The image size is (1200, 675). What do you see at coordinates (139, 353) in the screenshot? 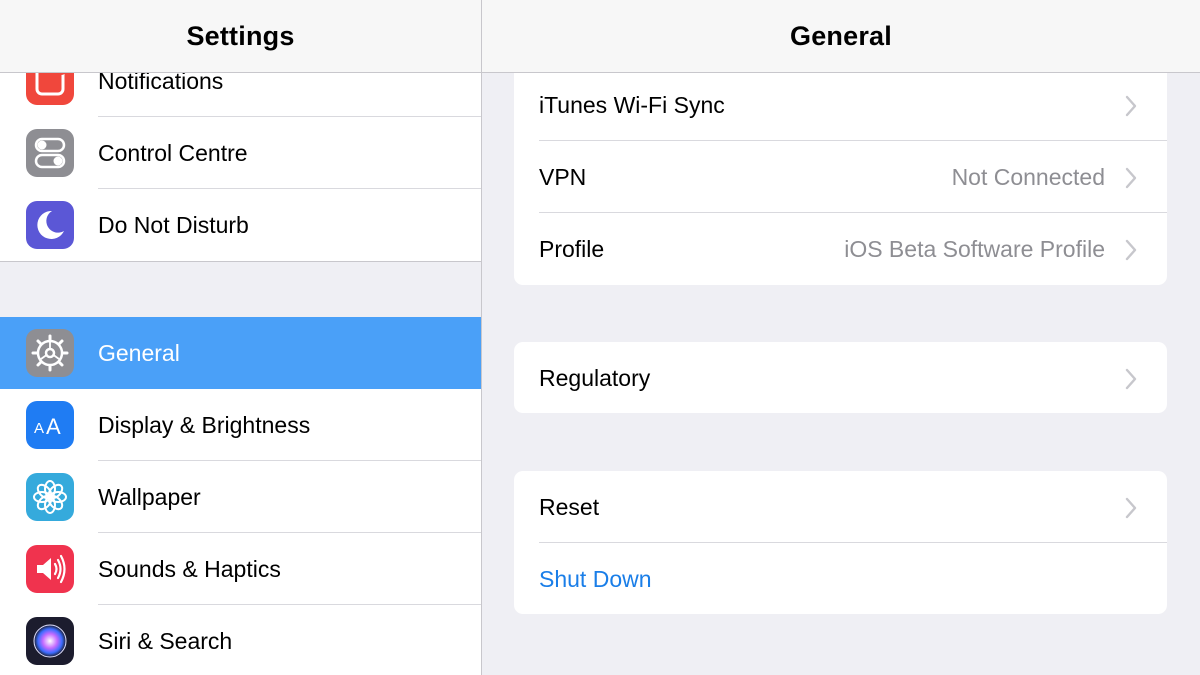
I see `sidebar-item-label: General` at bounding box center [139, 353].